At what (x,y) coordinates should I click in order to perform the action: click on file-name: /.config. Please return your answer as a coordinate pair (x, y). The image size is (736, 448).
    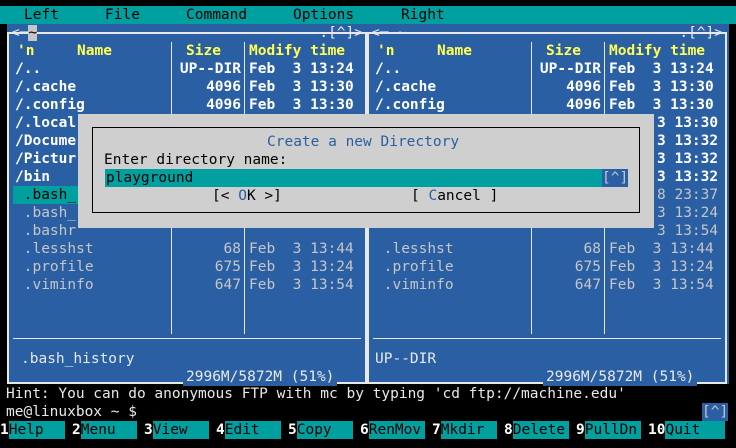
    Looking at the image, I should click on (50, 105).